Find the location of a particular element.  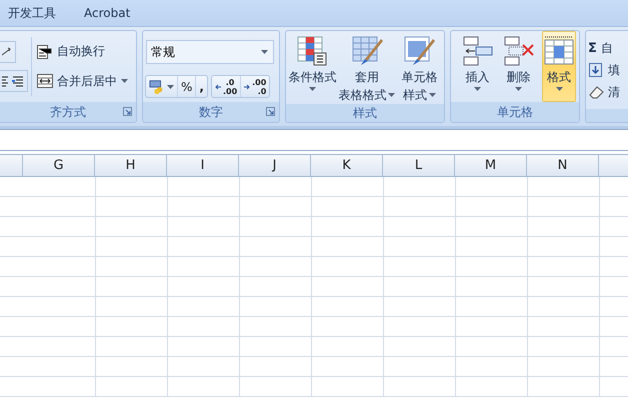

number-format-dropdown: 常规 is located at coordinates (210, 52).